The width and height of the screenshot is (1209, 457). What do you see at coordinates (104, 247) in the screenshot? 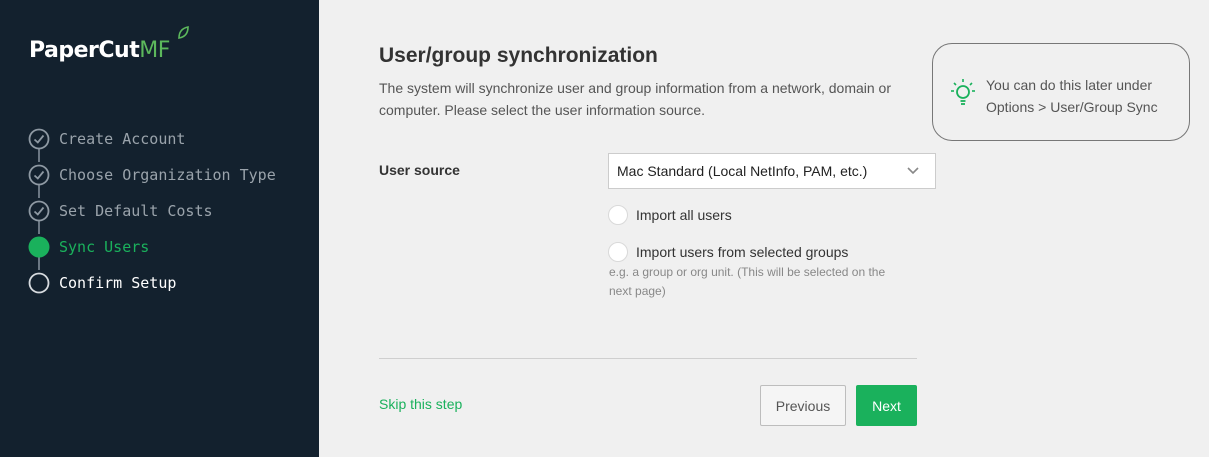
I see `step-label: Sync Users` at bounding box center [104, 247].